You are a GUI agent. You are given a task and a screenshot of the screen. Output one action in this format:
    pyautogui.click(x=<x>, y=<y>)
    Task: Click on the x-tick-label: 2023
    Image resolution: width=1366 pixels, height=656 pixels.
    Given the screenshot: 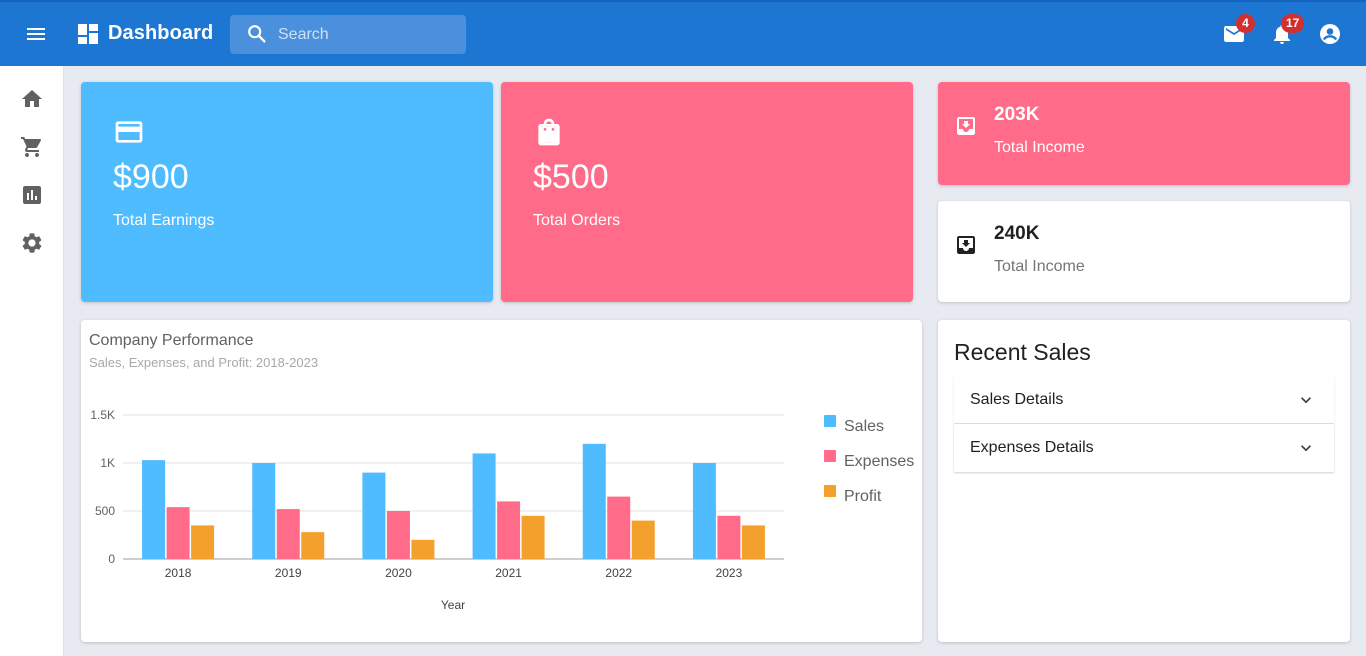 What is the action you would take?
    pyautogui.click(x=729, y=573)
    